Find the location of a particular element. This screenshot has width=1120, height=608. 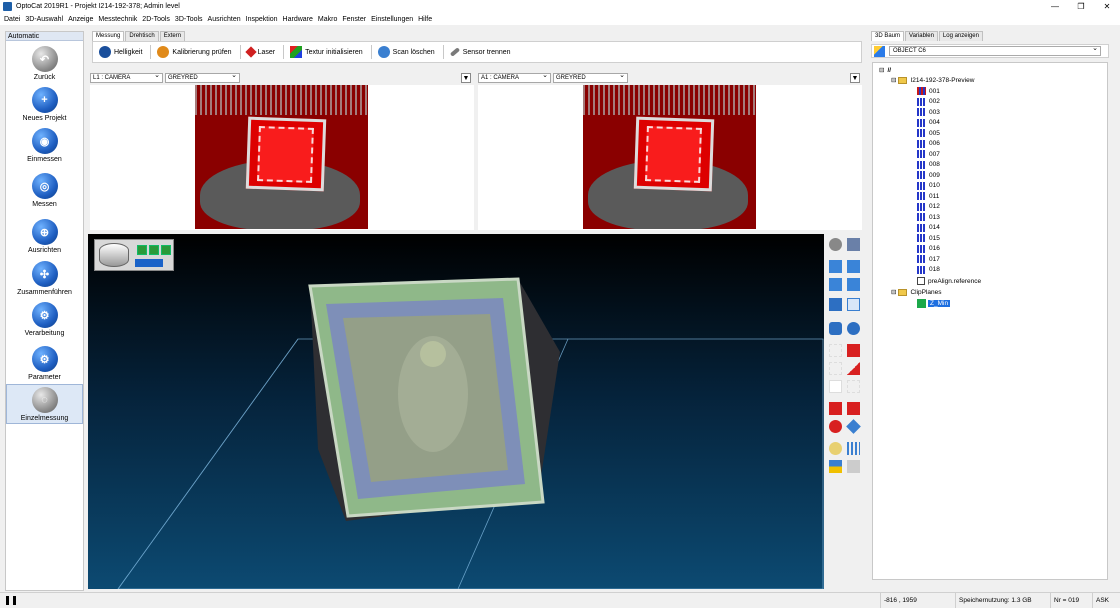

sensor-slider is located at coordinates (149, 263).